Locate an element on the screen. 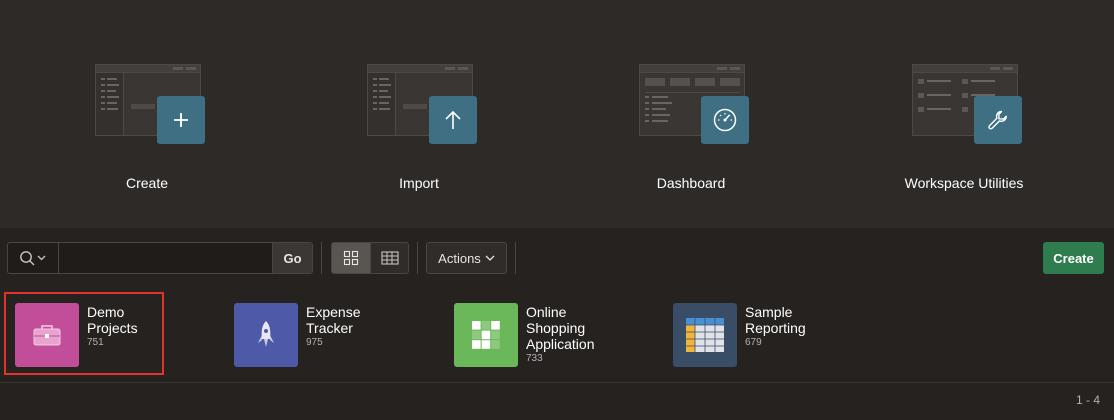 This screenshot has width=1114, height=420. toolbar: Go Actions Create is located at coordinates (557, 257).